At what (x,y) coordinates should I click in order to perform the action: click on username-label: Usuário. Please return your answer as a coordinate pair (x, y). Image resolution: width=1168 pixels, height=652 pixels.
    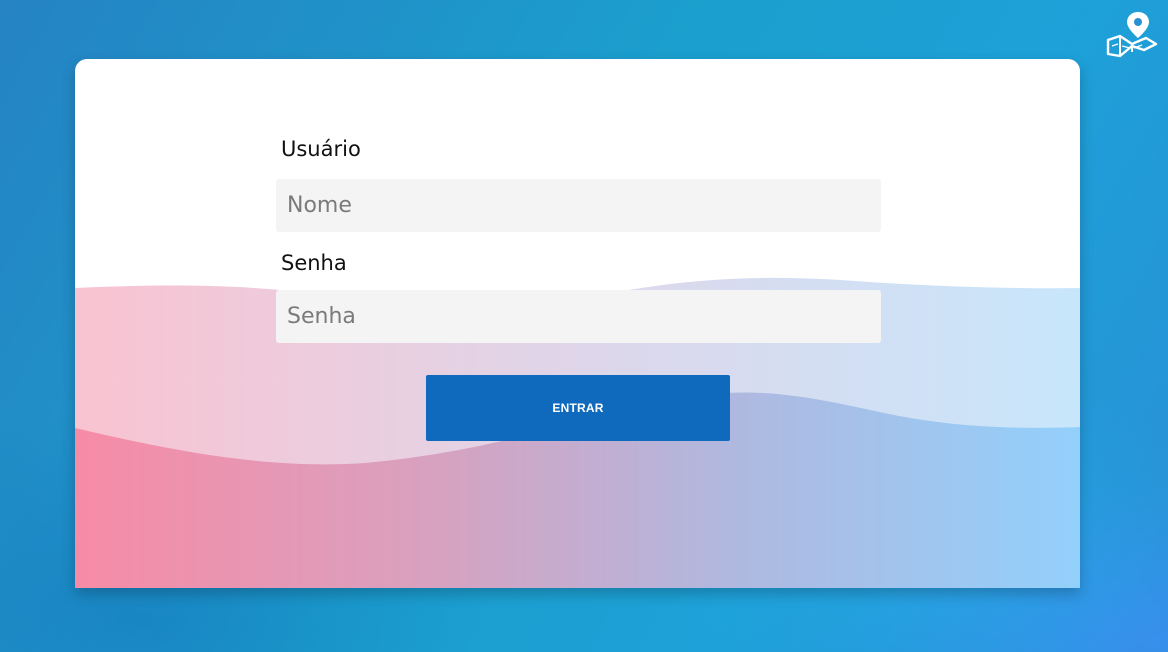
    Looking at the image, I should click on (321, 149).